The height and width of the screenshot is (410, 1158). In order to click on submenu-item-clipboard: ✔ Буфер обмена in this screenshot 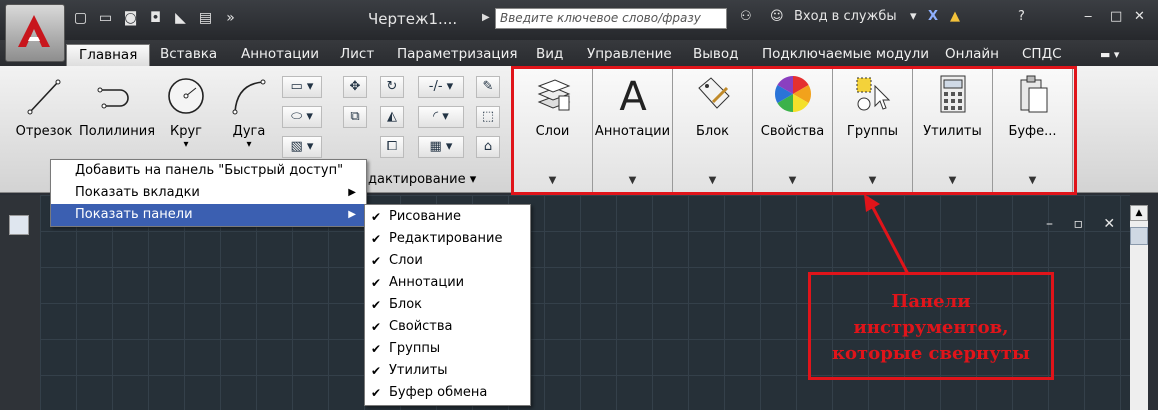, I will do `click(447, 393)`.